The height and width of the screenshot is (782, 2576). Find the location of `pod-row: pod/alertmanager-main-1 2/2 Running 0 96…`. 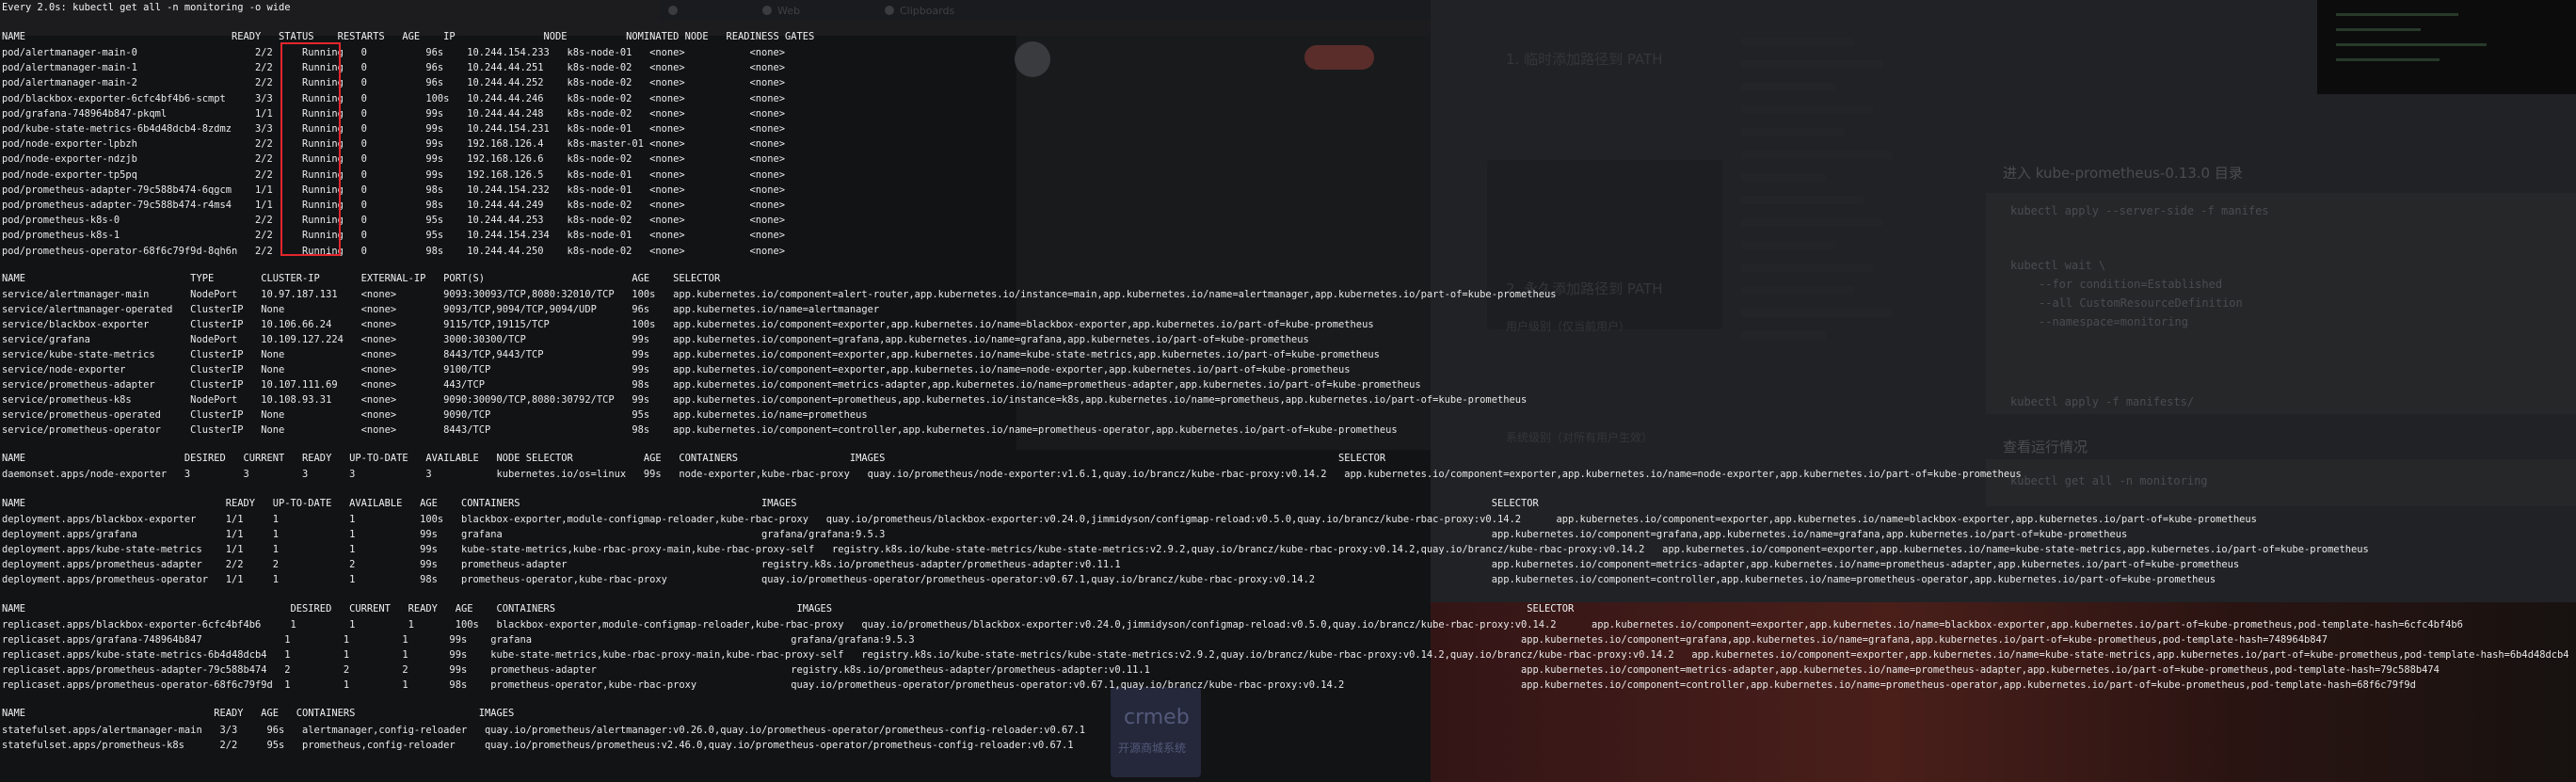

pod-row: pod/alertmanager-main-1 2/2 Running 0 96… is located at coordinates (394, 68).